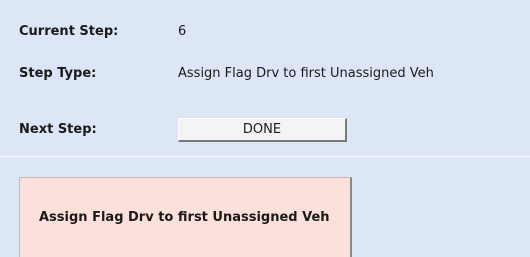 The width and height of the screenshot is (530, 257). Describe the element at coordinates (58, 73) in the screenshot. I see `step-type-label: Step Type:` at that location.